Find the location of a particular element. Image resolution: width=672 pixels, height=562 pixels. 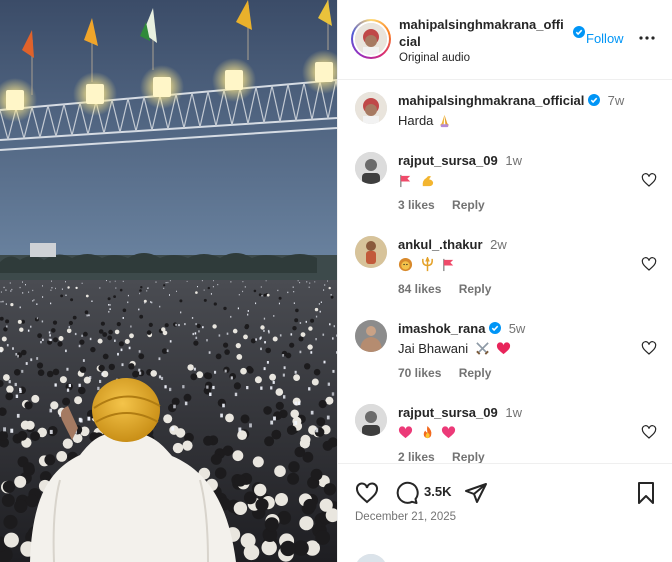

post-date: December 21, 2025 is located at coordinates (405, 517).